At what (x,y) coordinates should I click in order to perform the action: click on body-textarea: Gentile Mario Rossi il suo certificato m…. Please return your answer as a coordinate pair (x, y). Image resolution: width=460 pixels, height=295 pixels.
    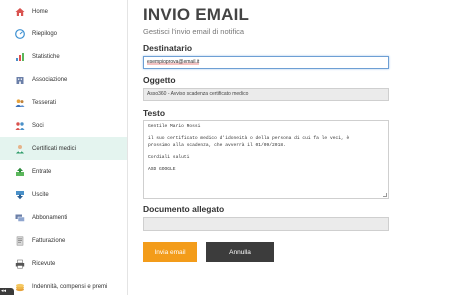
    Looking at the image, I should click on (266, 159).